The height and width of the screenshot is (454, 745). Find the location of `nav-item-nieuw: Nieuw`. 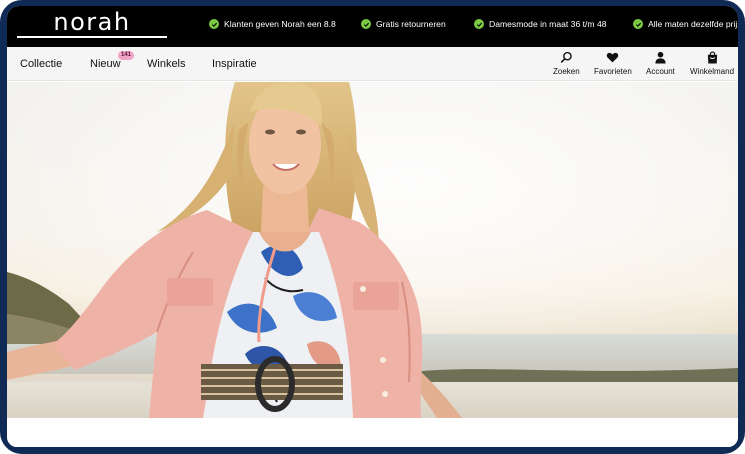

nav-item-nieuw: Nieuw is located at coordinates (105, 64).